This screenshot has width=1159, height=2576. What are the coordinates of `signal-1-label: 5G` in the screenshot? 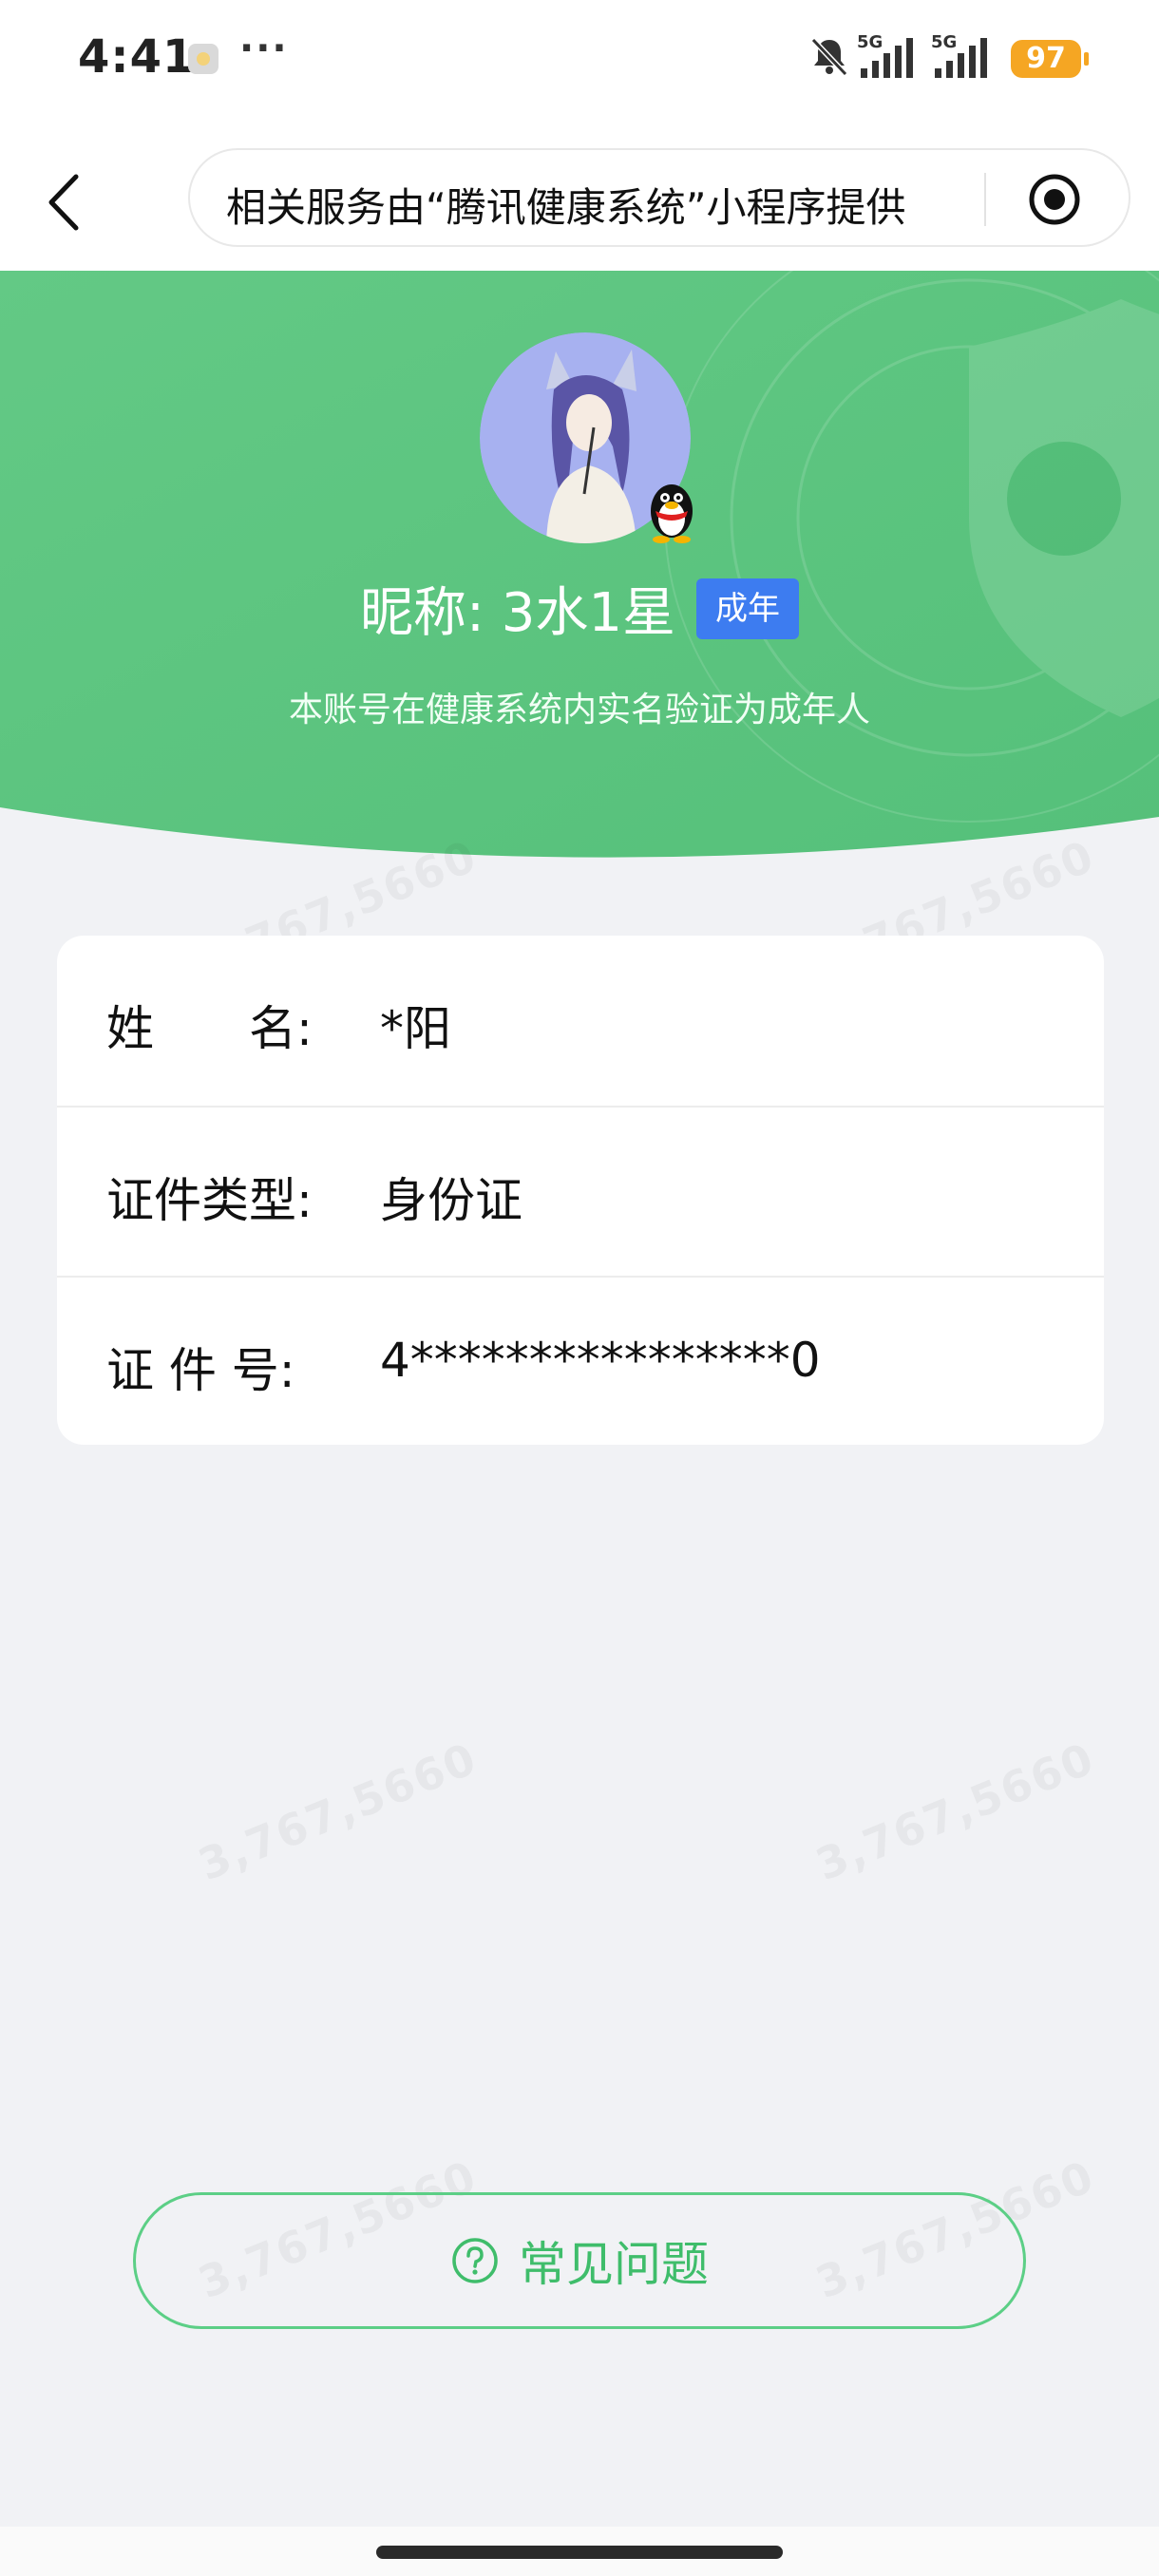 It's located at (870, 42).